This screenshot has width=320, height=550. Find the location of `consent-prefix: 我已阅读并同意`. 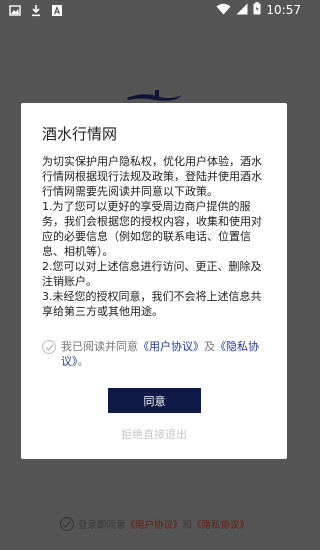

consent-prefix: 我已阅读并同意 is located at coordinates (99, 346).